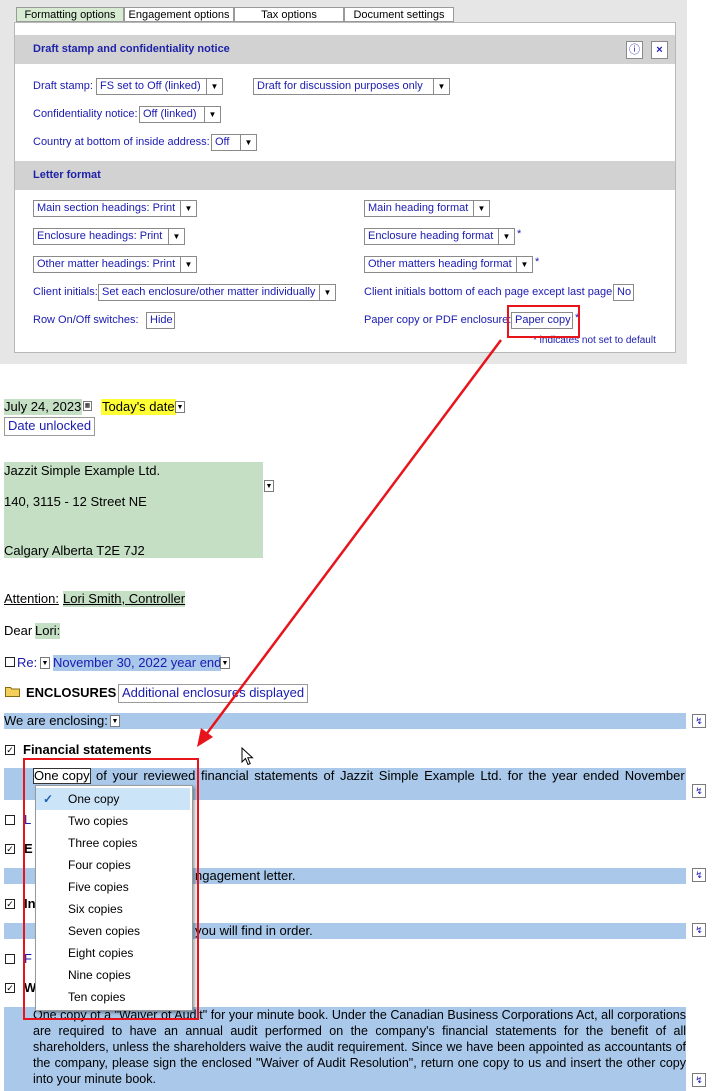 The image size is (723, 1091). Describe the element at coordinates (247, 756) in the screenshot. I see `mouse-cursor-icon` at that location.